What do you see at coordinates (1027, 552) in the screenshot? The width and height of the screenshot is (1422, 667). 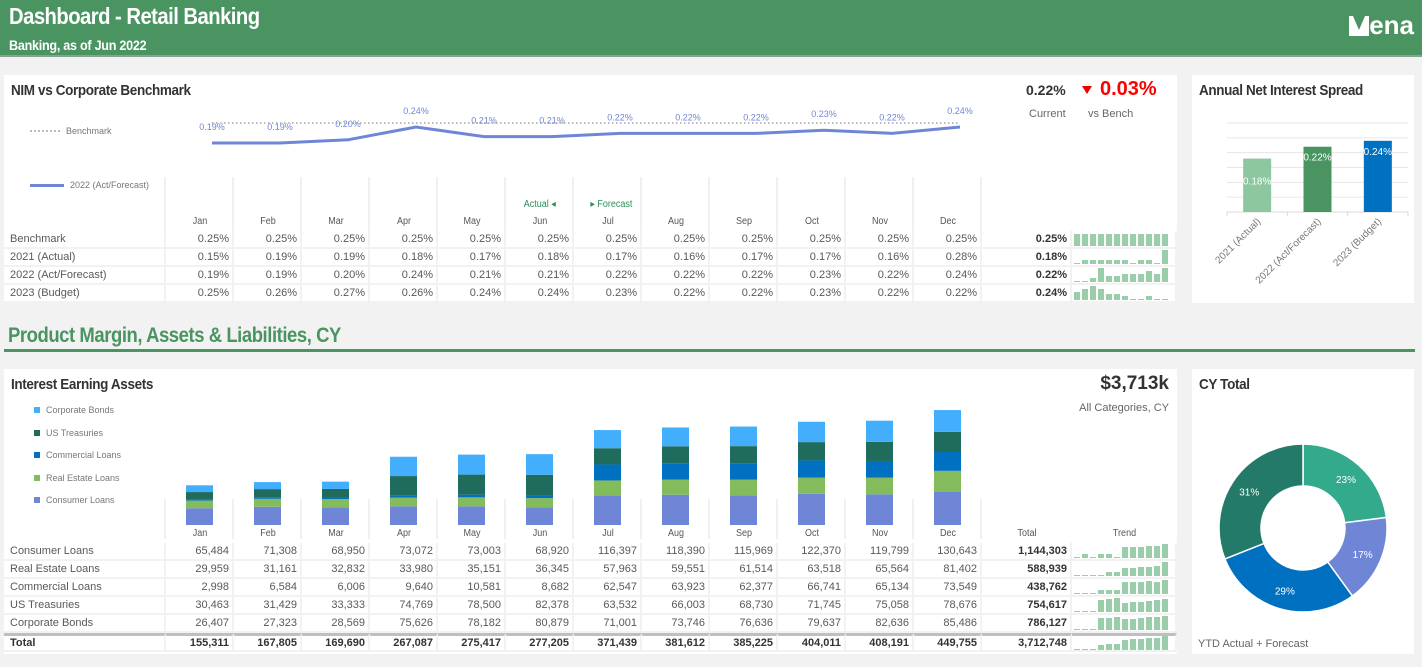 I see `row-total: 1,144,303` at bounding box center [1027, 552].